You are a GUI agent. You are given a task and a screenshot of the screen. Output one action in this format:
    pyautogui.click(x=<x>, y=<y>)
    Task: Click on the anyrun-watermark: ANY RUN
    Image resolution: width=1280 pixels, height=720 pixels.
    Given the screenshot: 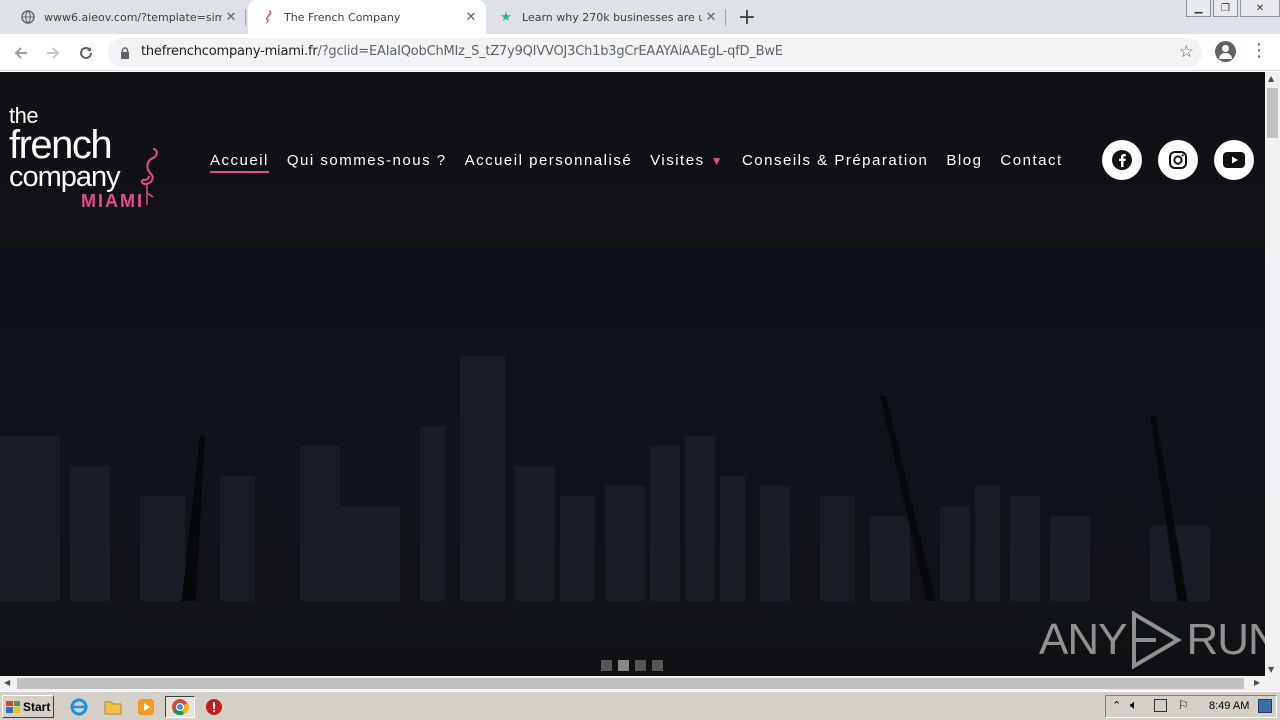 What is the action you would take?
    pyautogui.click(x=1152, y=640)
    